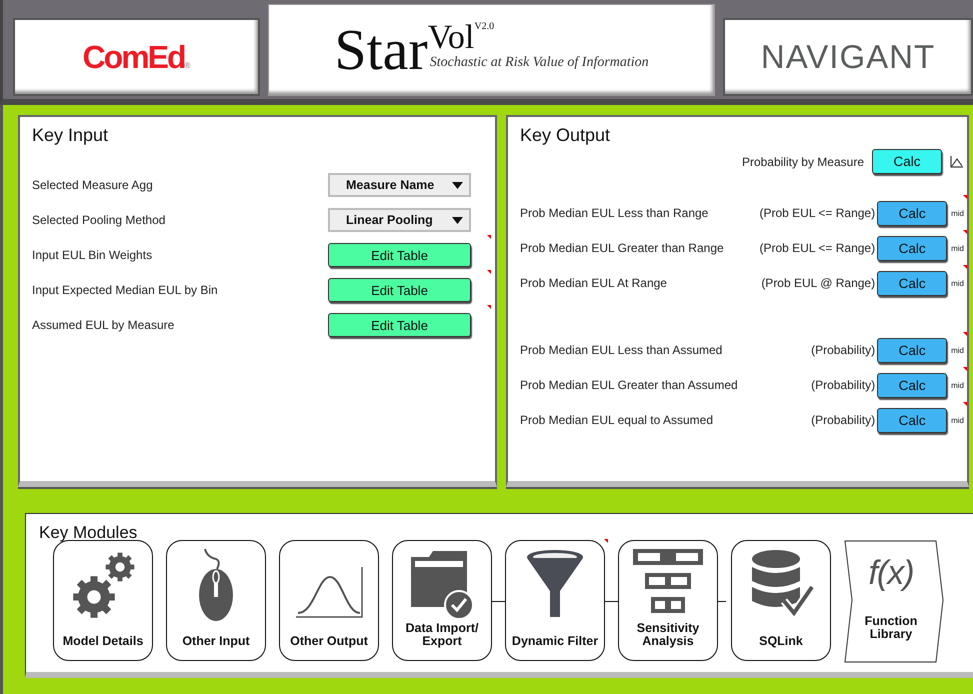 The height and width of the screenshot is (694, 973). What do you see at coordinates (125, 290) in the screenshot?
I see `input-label: Input Expected Median EUL by Bin` at bounding box center [125, 290].